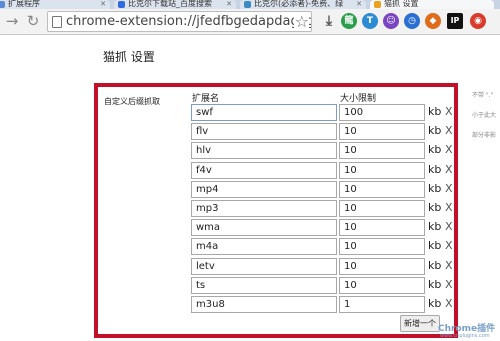 This screenshot has width=500, height=341. I want to click on rule-row: mp4 10 kb X, so click(326, 190).